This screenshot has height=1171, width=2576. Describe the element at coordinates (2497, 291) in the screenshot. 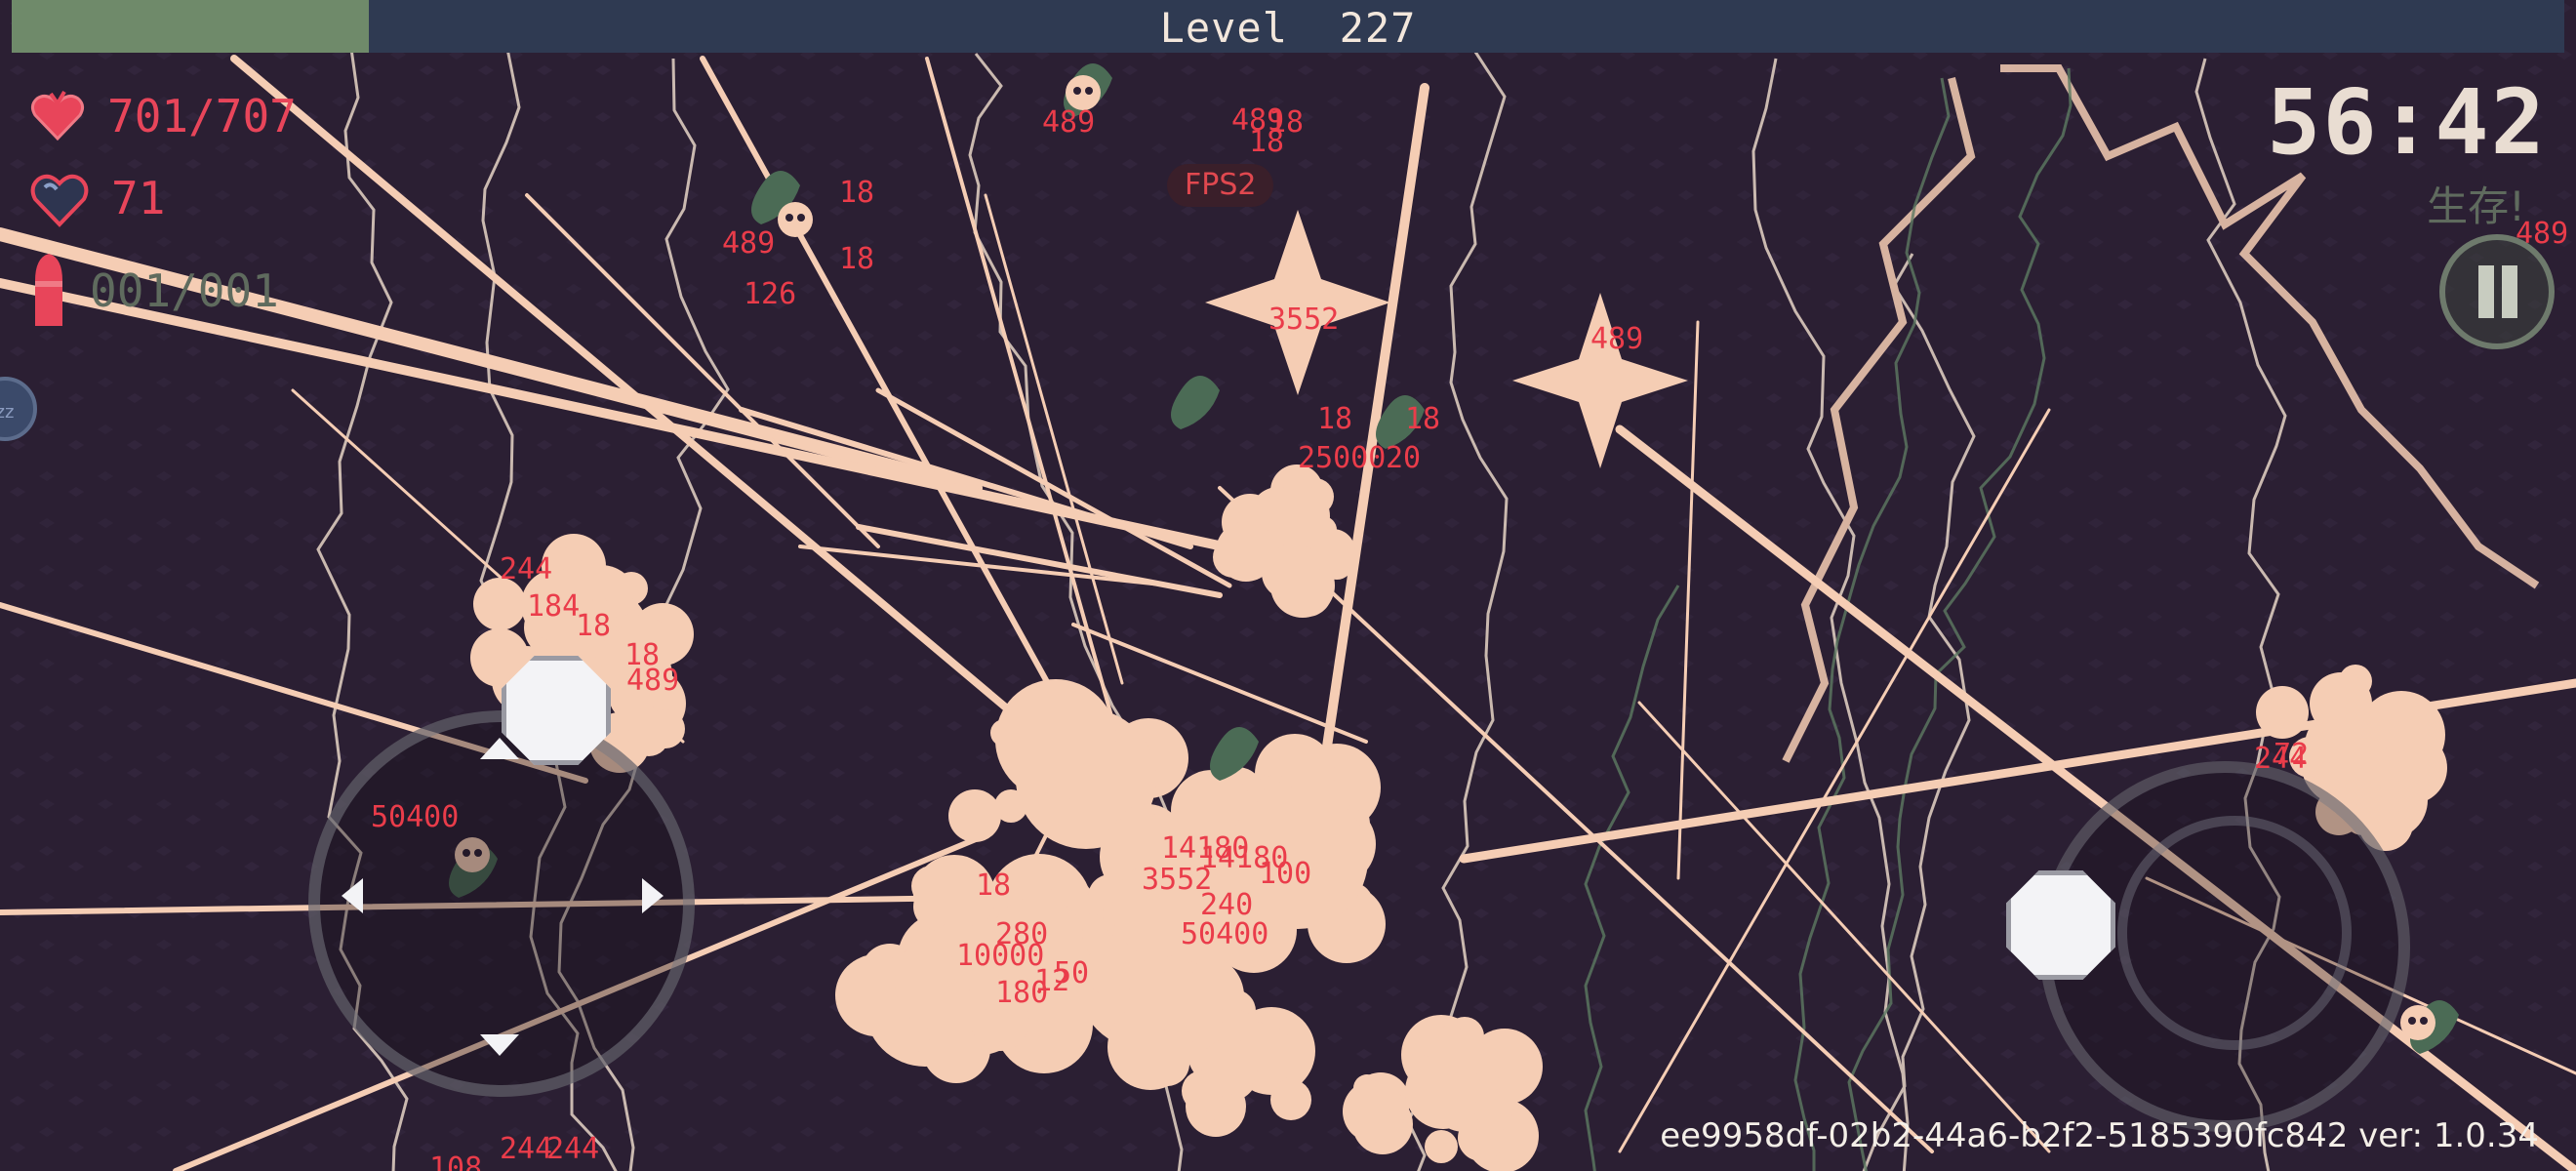

I see `pause-button` at that location.